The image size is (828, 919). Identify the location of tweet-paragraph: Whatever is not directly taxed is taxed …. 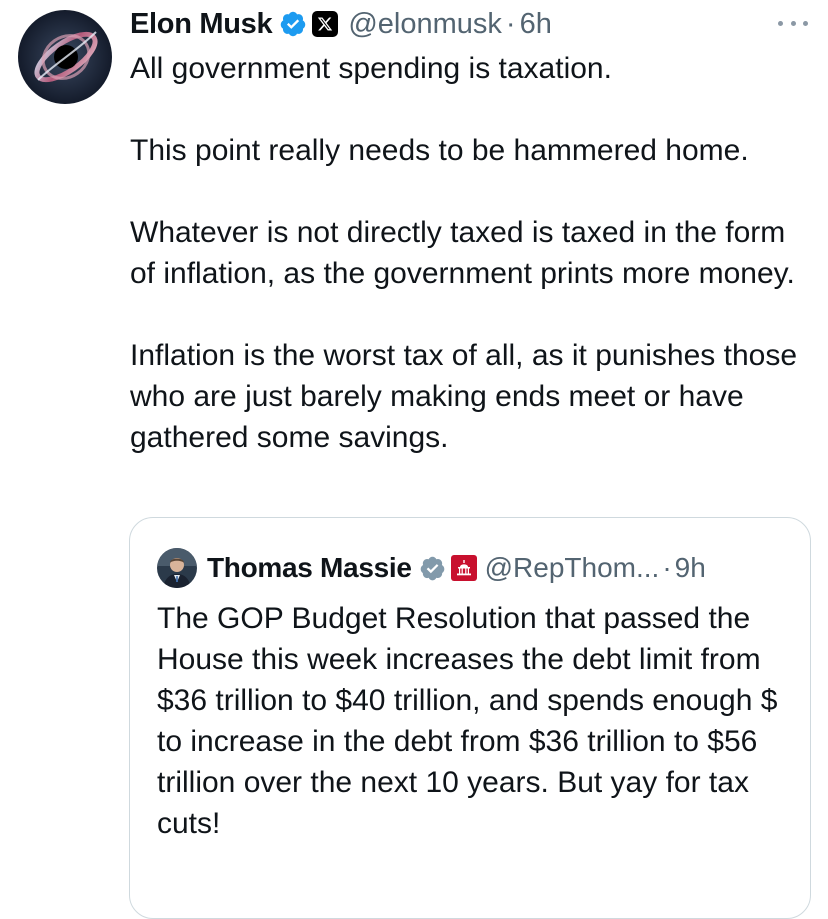
(462, 253).